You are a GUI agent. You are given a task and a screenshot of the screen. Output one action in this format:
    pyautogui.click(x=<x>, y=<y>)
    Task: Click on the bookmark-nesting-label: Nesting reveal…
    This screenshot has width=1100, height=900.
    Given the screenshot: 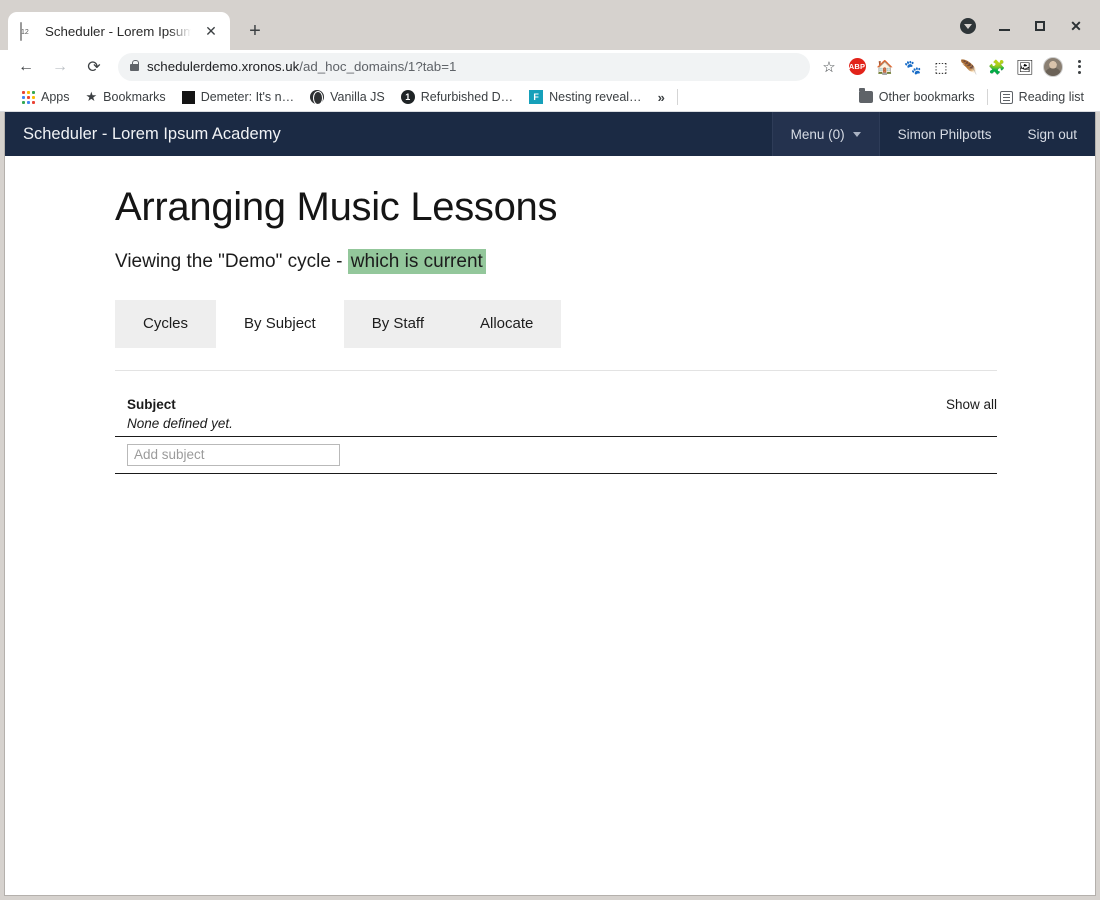 What is the action you would take?
    pyautogui.click(x=595, y=97)
    